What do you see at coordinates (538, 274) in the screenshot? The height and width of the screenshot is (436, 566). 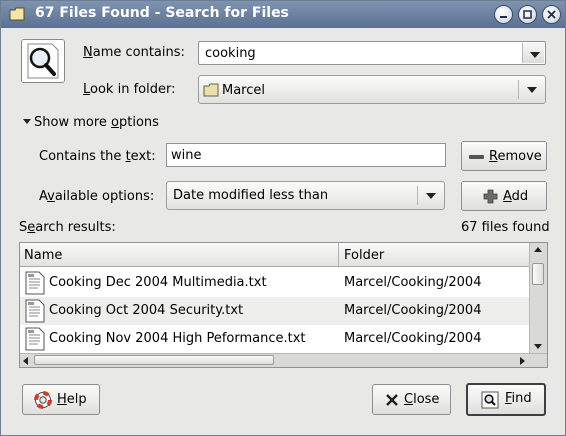 I see `vertical-scroll-thumb` at bounding box center [538, 274].